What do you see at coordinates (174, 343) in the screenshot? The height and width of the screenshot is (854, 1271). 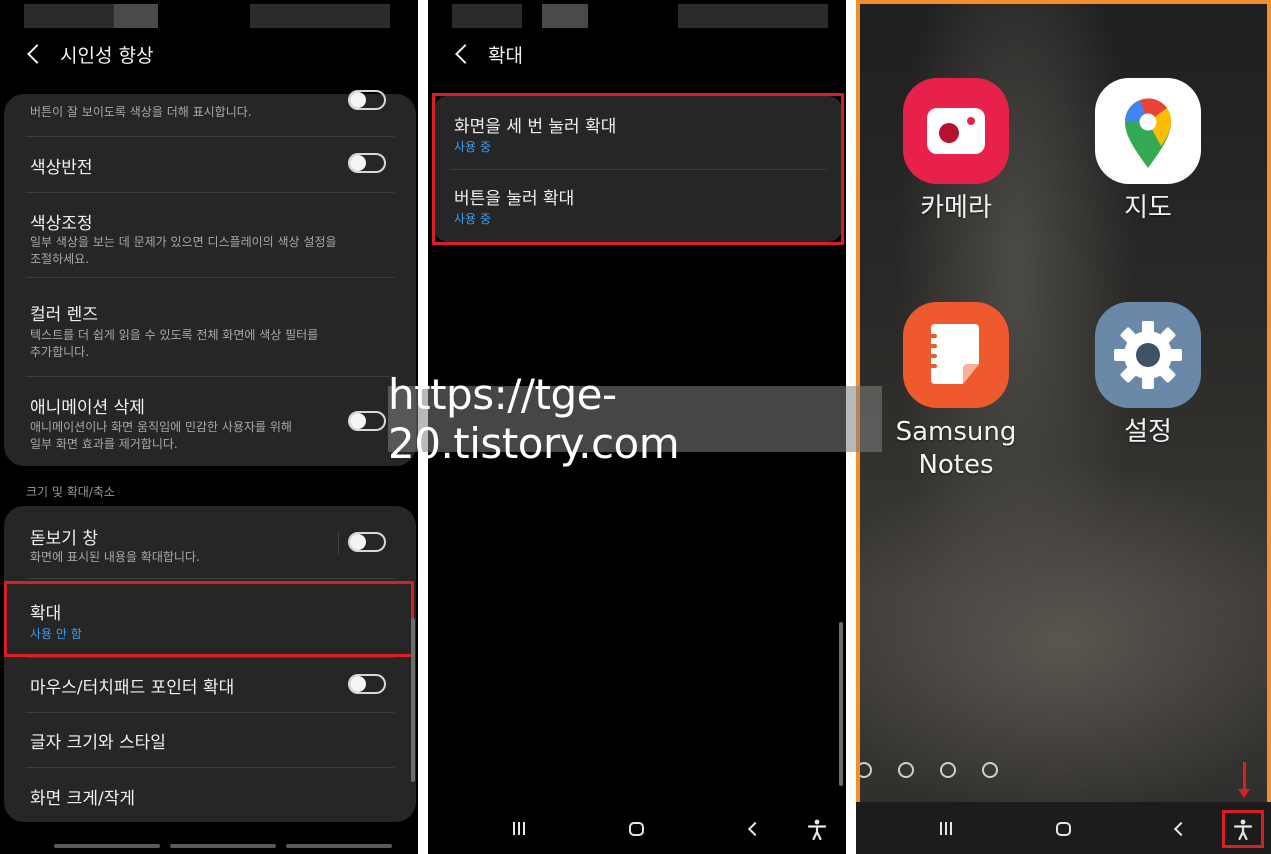 I see `row-subtitle: 텍스트를 더 쉽게 읽을 수 있도록 전체 화면에 색상 필터를 추가합니다.` at bounding box center [174, 343].